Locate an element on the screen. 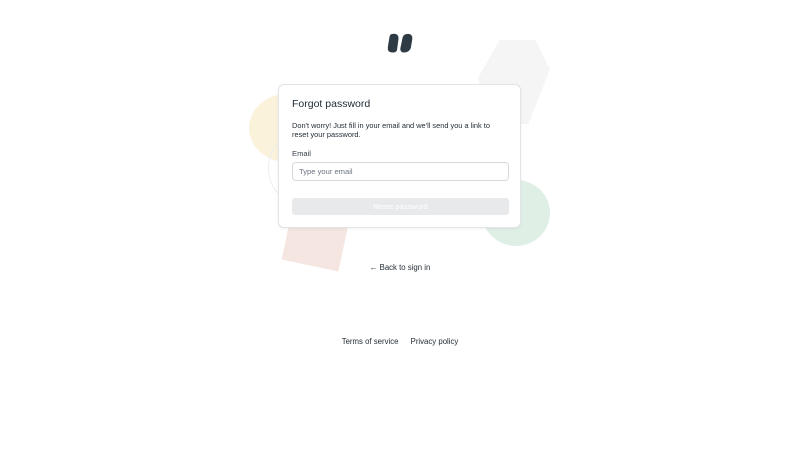 The image size is (800, 459). footer-links: Terms of service Privacy policy is located at coordinates (400, 341).